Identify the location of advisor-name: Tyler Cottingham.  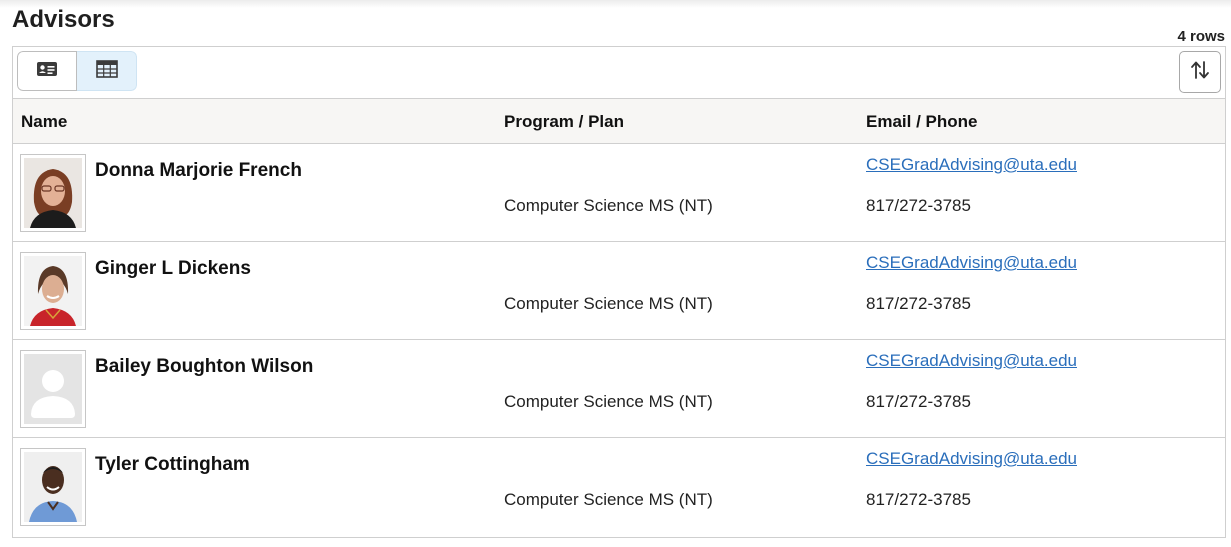
(172, 464).